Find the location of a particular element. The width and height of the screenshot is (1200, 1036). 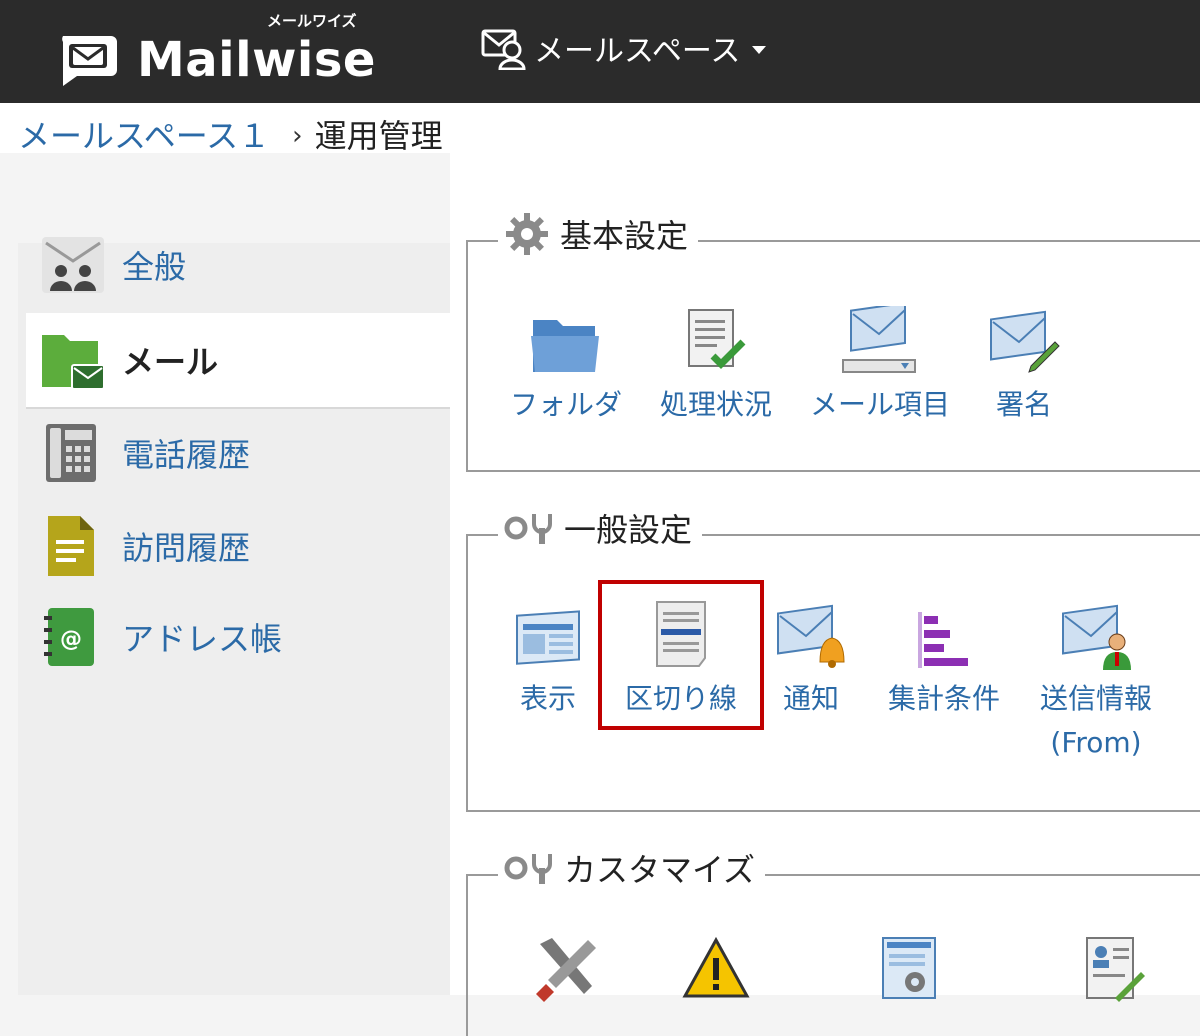

section-title: 基本設定 is located at coordinates (624, 236).